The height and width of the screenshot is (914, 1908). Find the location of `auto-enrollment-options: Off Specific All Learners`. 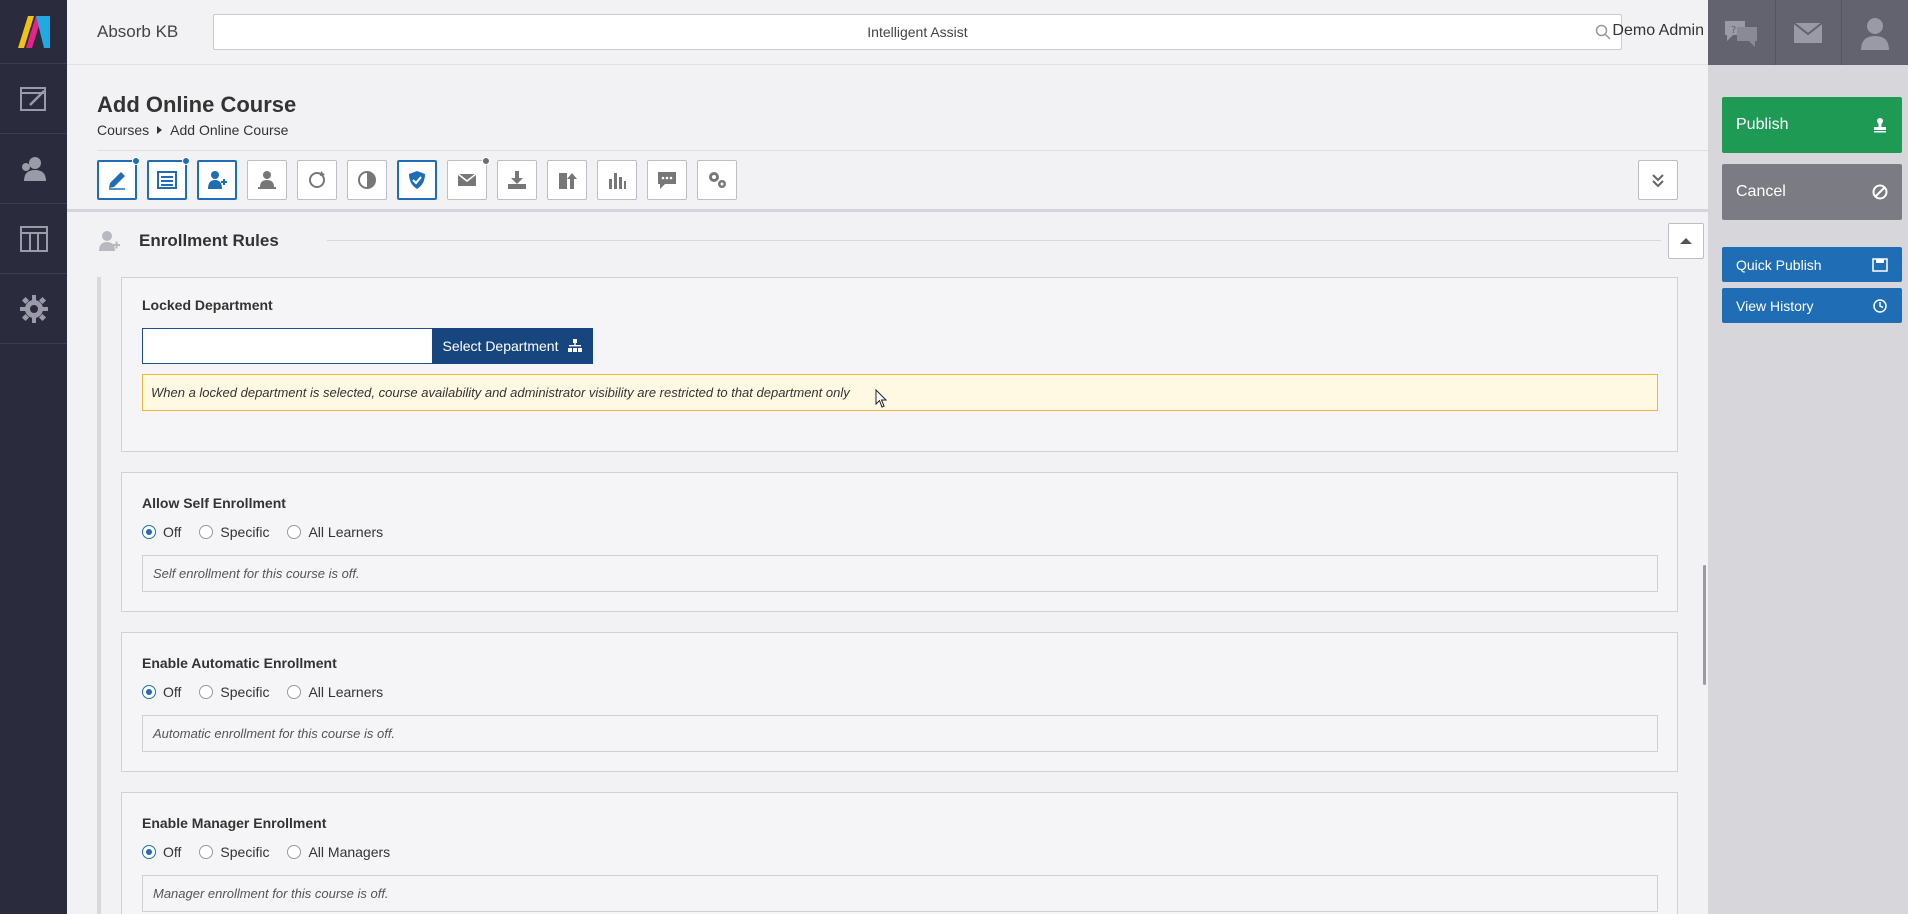

auto-enrollment-options: Off Specific All Learners is located at coordinates (262, 692).